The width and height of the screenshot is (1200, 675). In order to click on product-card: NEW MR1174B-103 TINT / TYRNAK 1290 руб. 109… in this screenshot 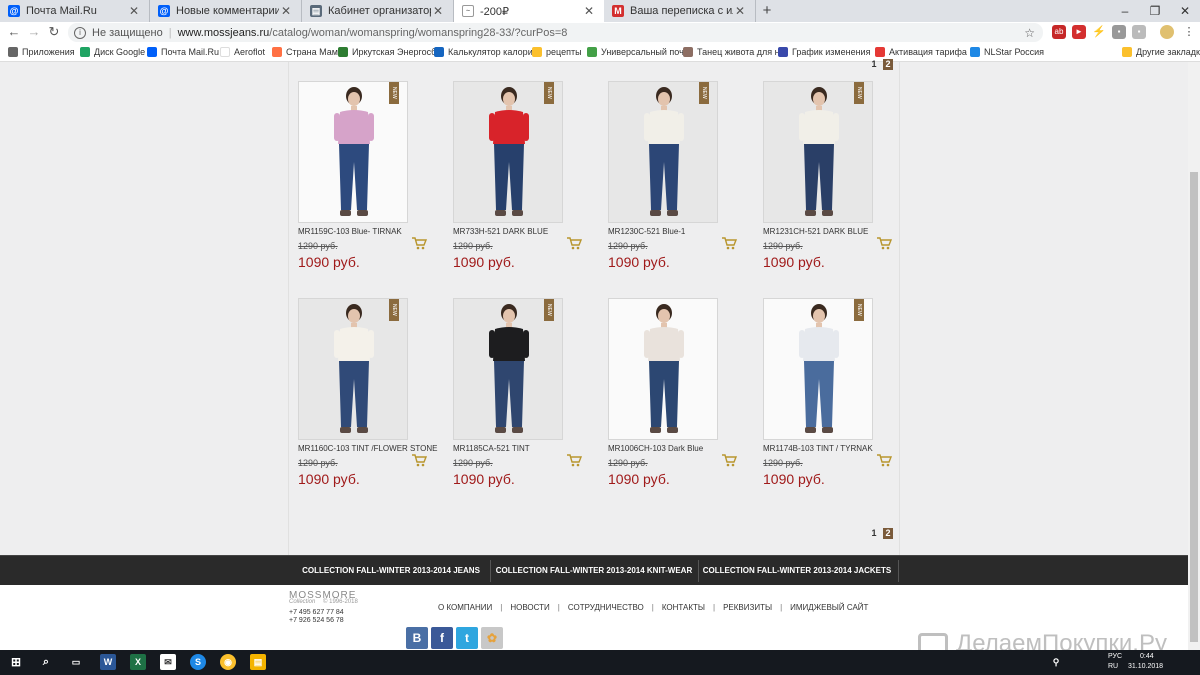, I will do `click(838, 403)`.